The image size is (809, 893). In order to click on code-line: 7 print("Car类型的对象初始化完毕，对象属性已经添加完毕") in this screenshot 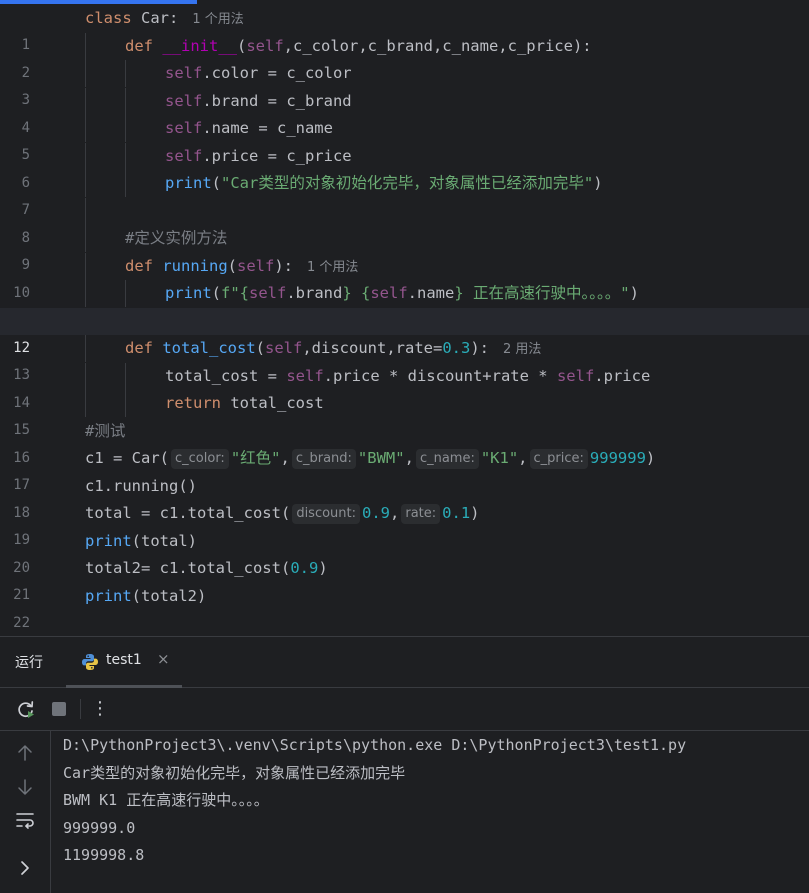, I will do `click(404, 194)`.